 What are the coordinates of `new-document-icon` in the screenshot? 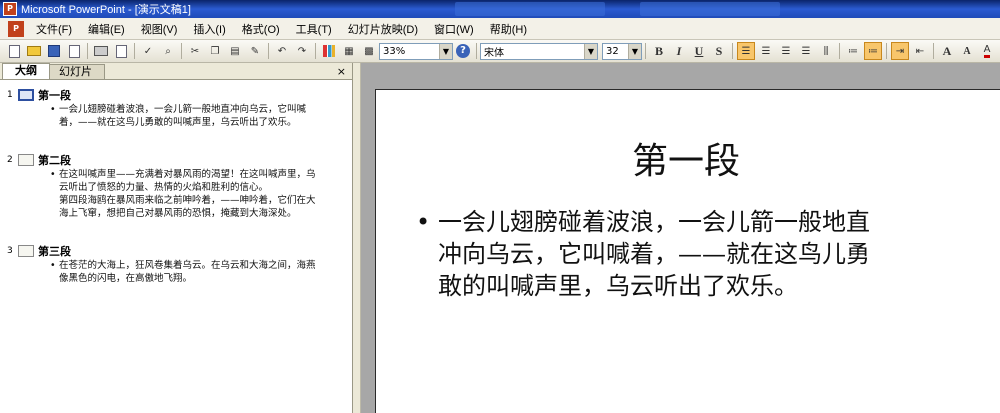 It's located at (14, 51).